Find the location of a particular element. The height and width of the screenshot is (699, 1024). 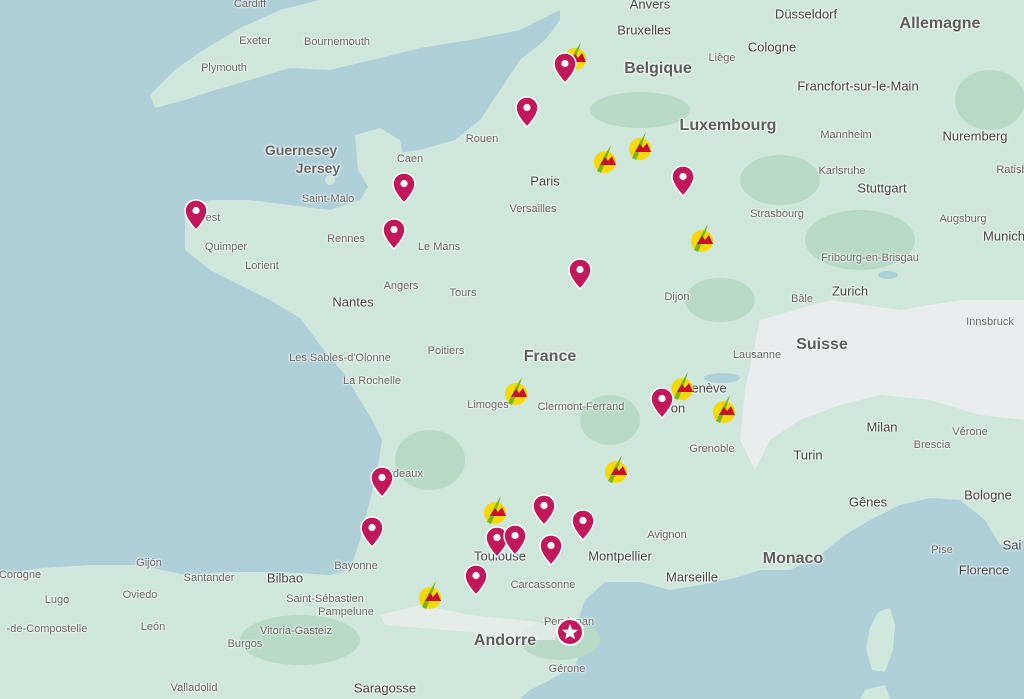

map-label: Gérone is located at coordinates (567, 669).